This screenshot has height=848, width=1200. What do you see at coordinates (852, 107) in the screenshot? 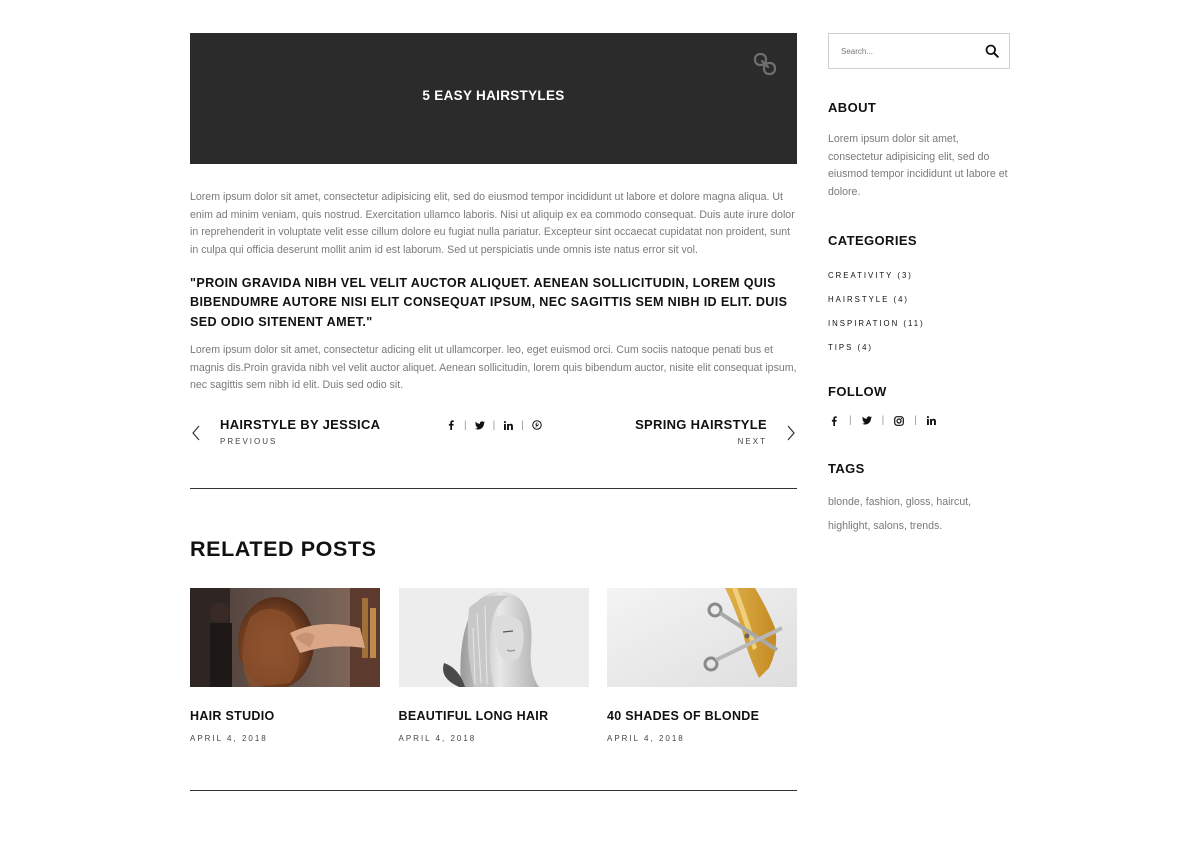
I see `about-heading: ABOUT` at bounding box center [852, 107].